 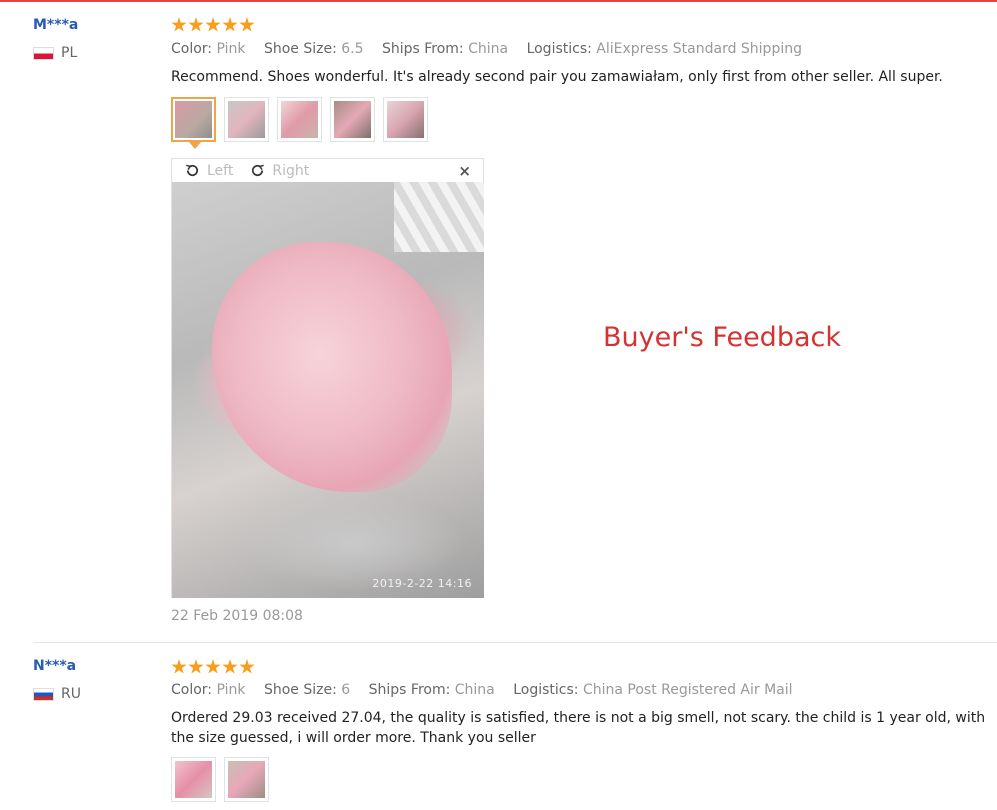 What do you see at coordinates (57, 694) in the screenshot?
I see `reviewer-country: RU` at bounding box center [57, 694].